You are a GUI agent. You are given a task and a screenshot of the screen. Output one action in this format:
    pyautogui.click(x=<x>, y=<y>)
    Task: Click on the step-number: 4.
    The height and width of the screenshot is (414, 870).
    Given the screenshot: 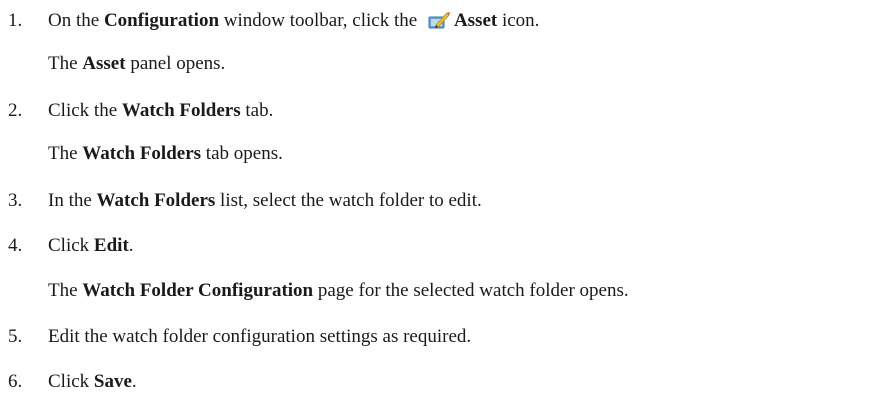 What is the action you would take?
    pyautogui.click(x=15, y=245)
    